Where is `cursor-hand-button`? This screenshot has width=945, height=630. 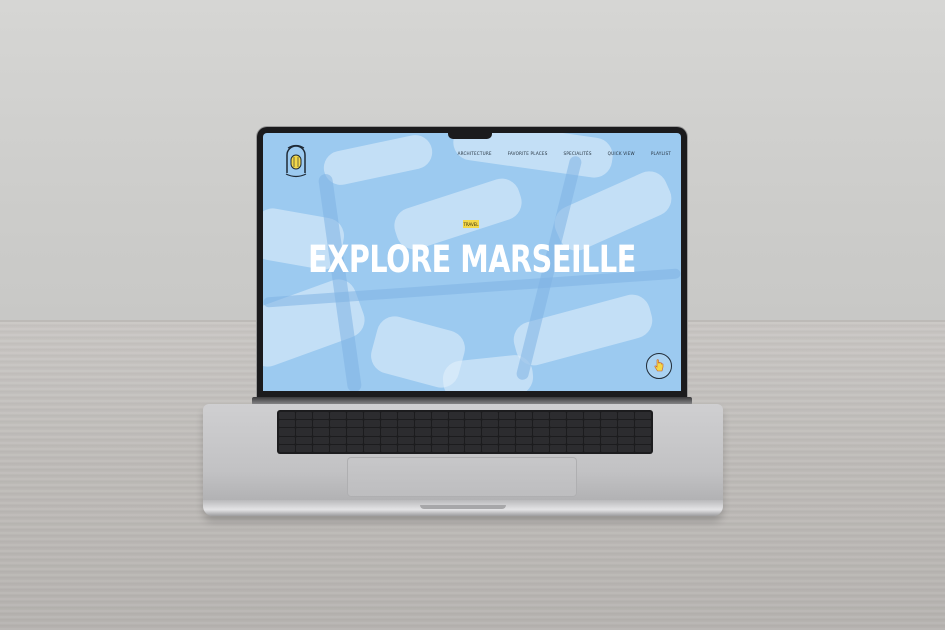 cursor-hand-button is located at coordinates (659, 366).